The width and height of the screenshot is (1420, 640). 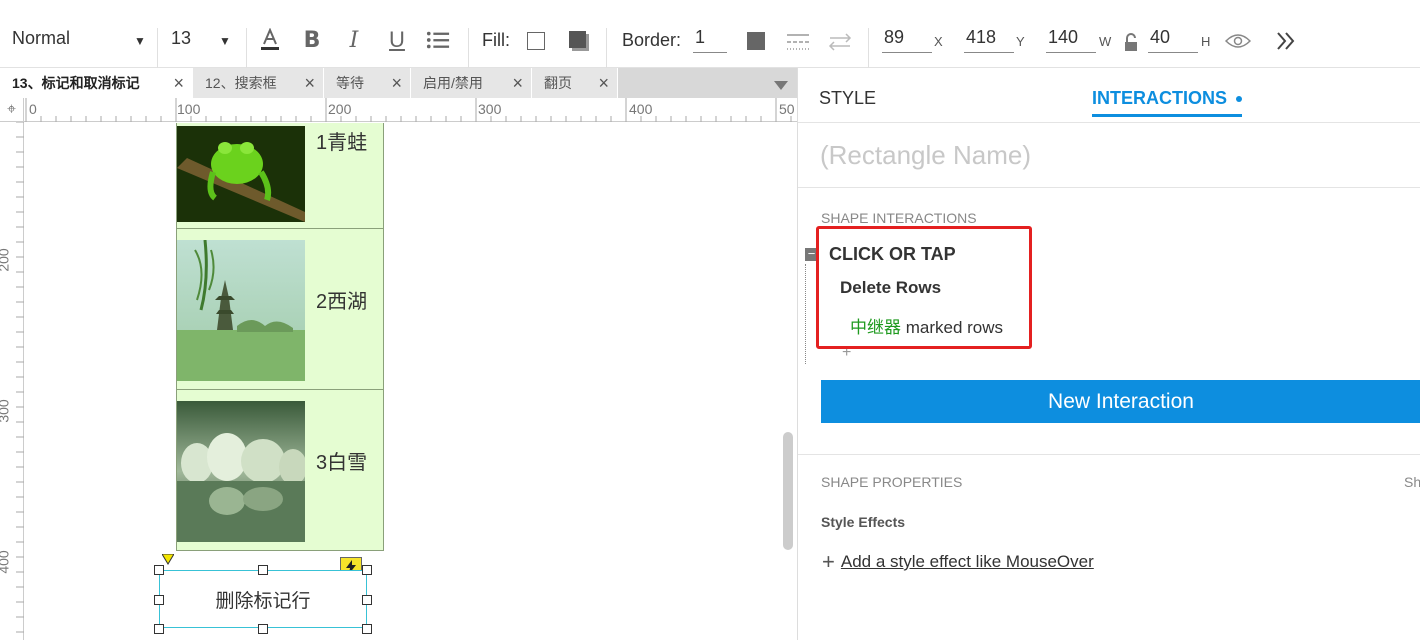 I want to click on button-label: 删除标记行, so click(x=263, y=601).